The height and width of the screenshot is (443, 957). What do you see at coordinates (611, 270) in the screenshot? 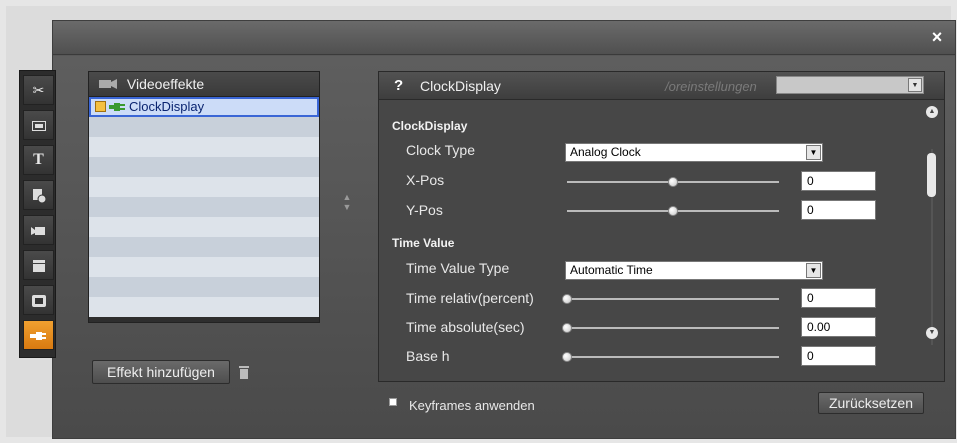
I see `time-value-type-value: Automatic Time` at bounding box center [611, 270].